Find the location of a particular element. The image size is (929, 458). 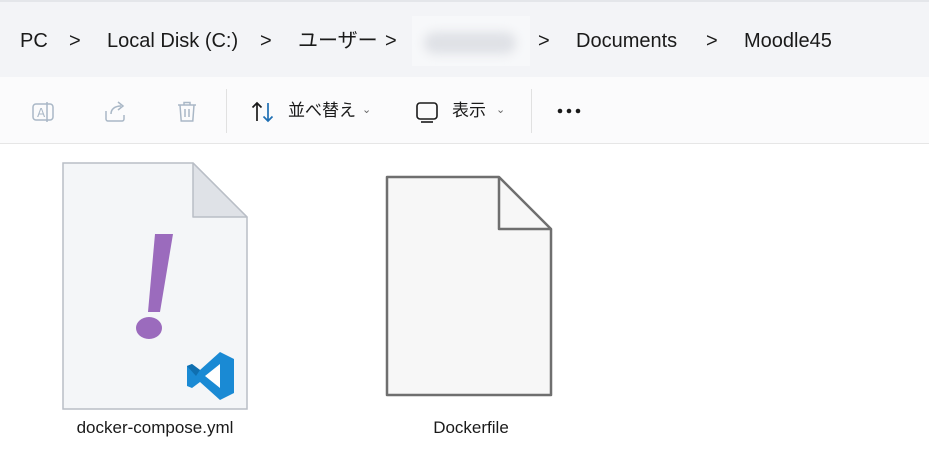

command-bar: A 並べ替え ⌄ 表示 ⌄ is located at coordinates (464, 110).